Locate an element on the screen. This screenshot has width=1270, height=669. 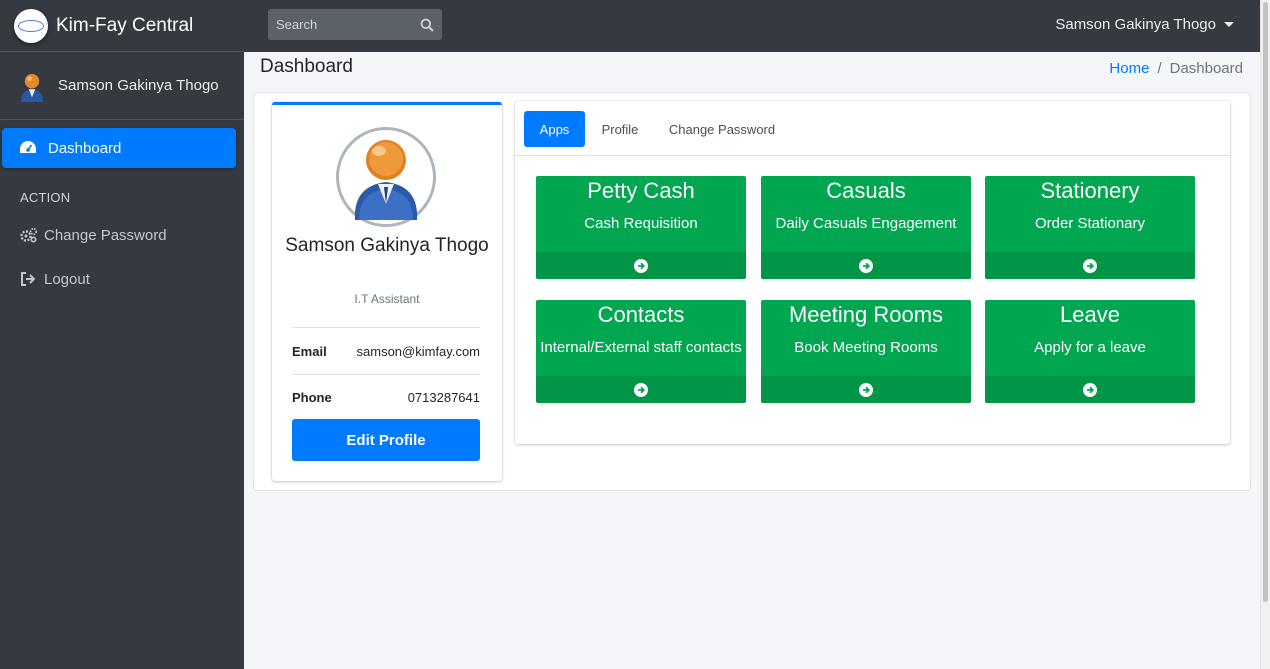
app-tile-subtitle: Book Meeting Rooms is located at coordinates (866, 347).